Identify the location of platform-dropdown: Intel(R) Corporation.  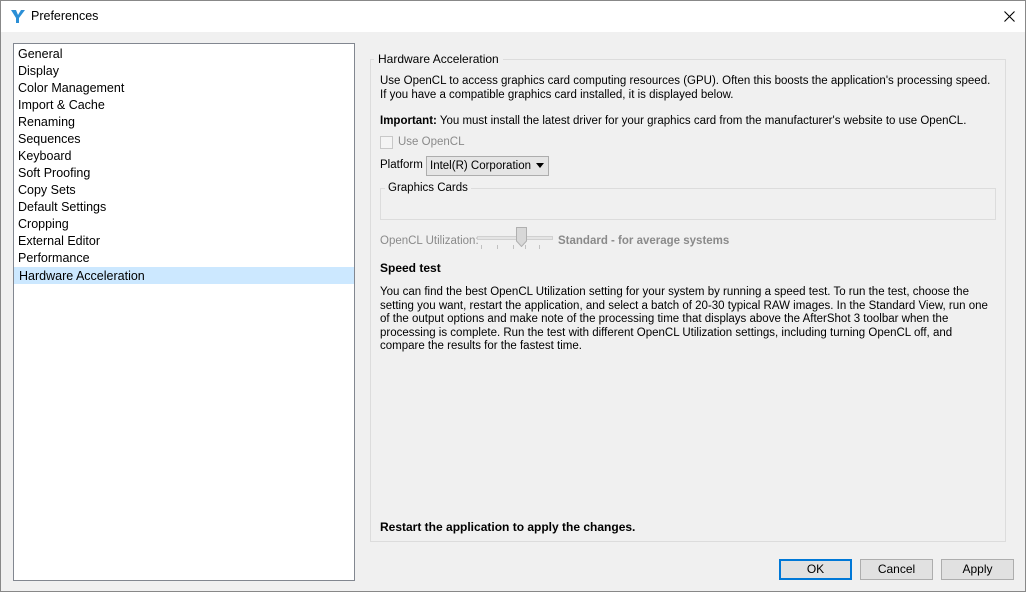
(487, 166).